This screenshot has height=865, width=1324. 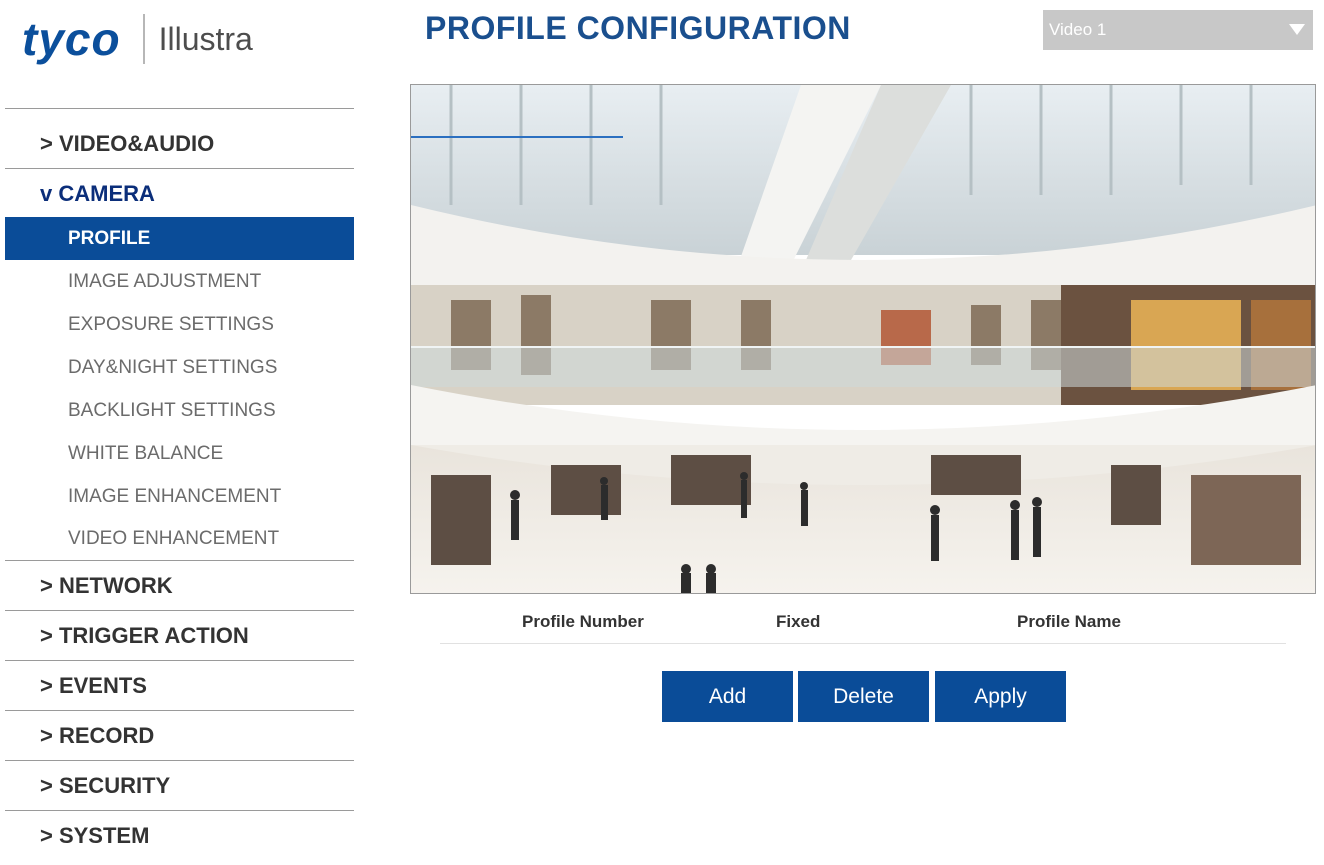 What do you see at coordinates (1078, 29) in the screenshot?
I see `video-stream-select-value: Video 1` at bounding box center [1078, 29].